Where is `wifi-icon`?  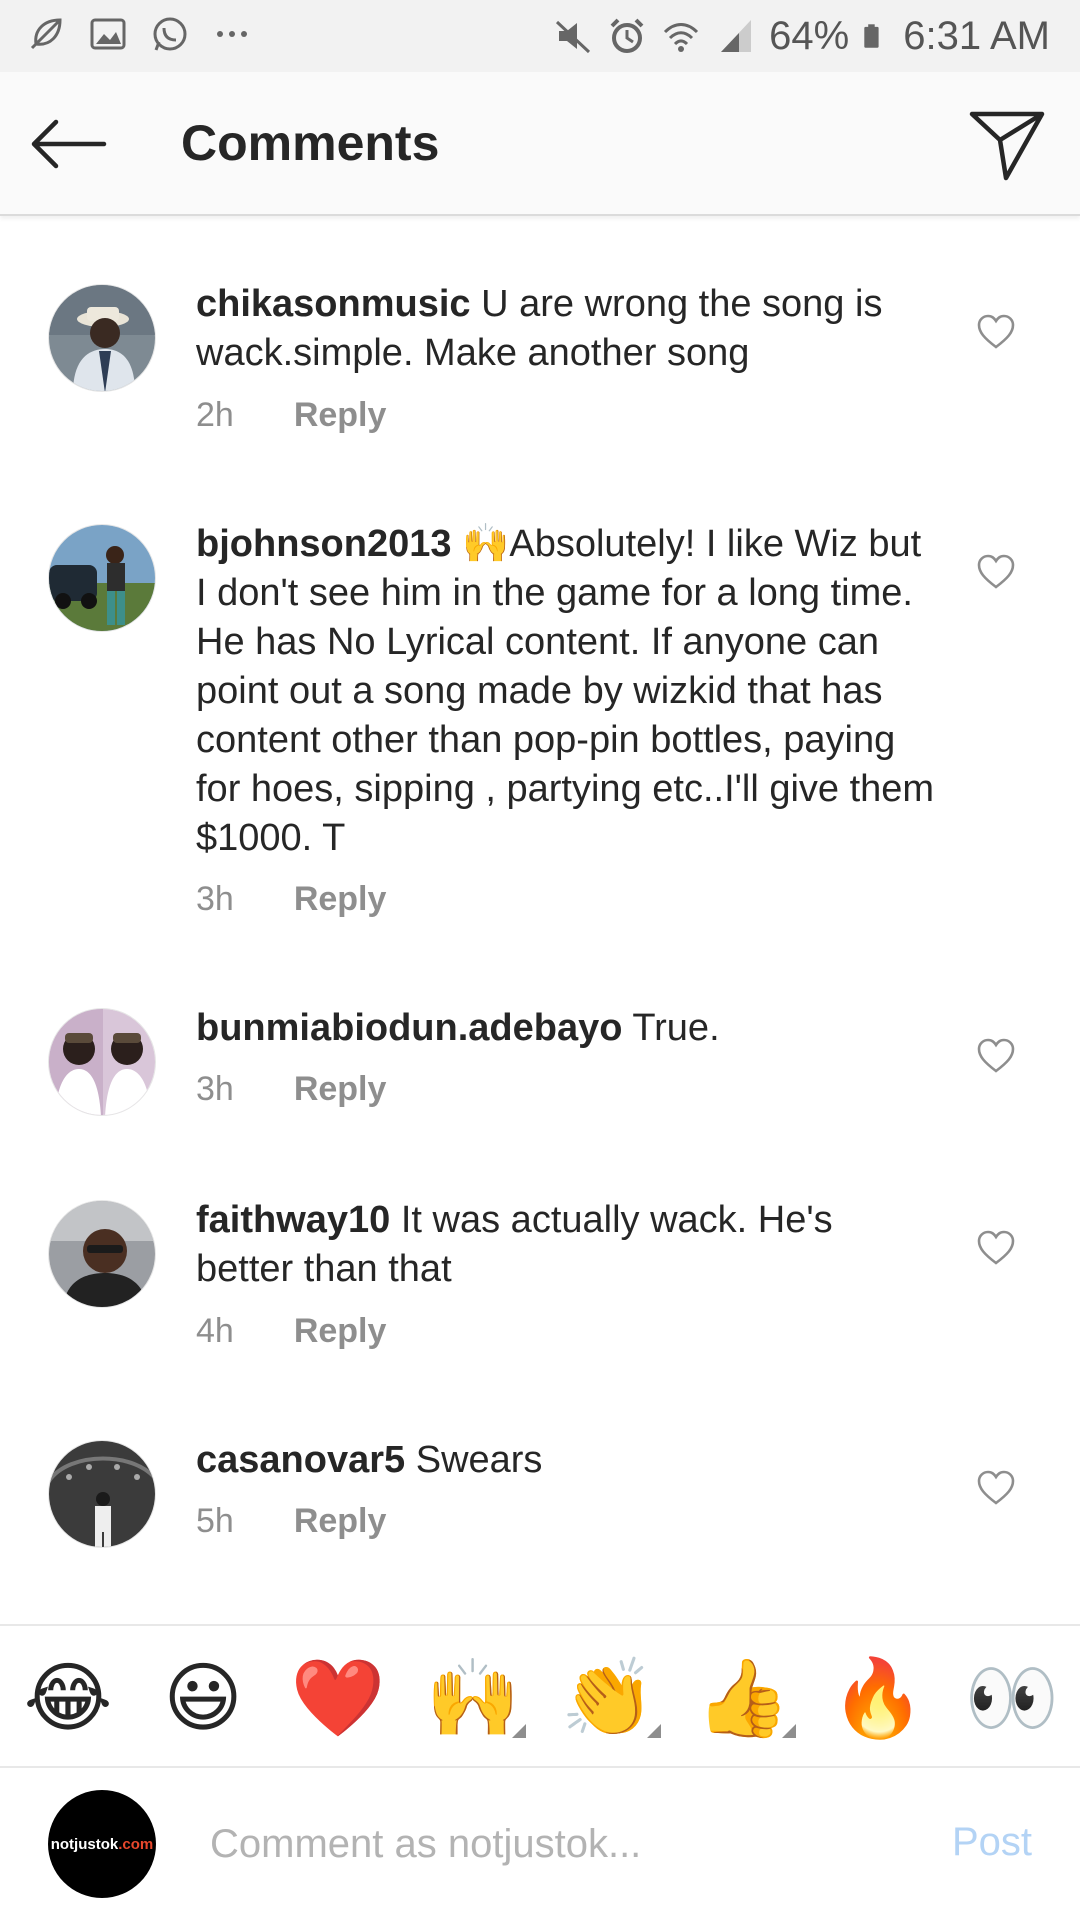 wifi-icon is located at coordinates (681, 37).